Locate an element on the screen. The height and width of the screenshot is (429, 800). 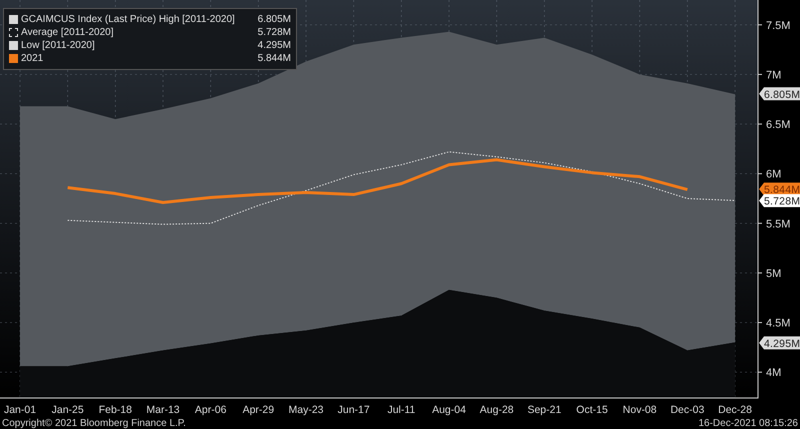
value-tag: 4.295M is located at coordinates (779, 343).